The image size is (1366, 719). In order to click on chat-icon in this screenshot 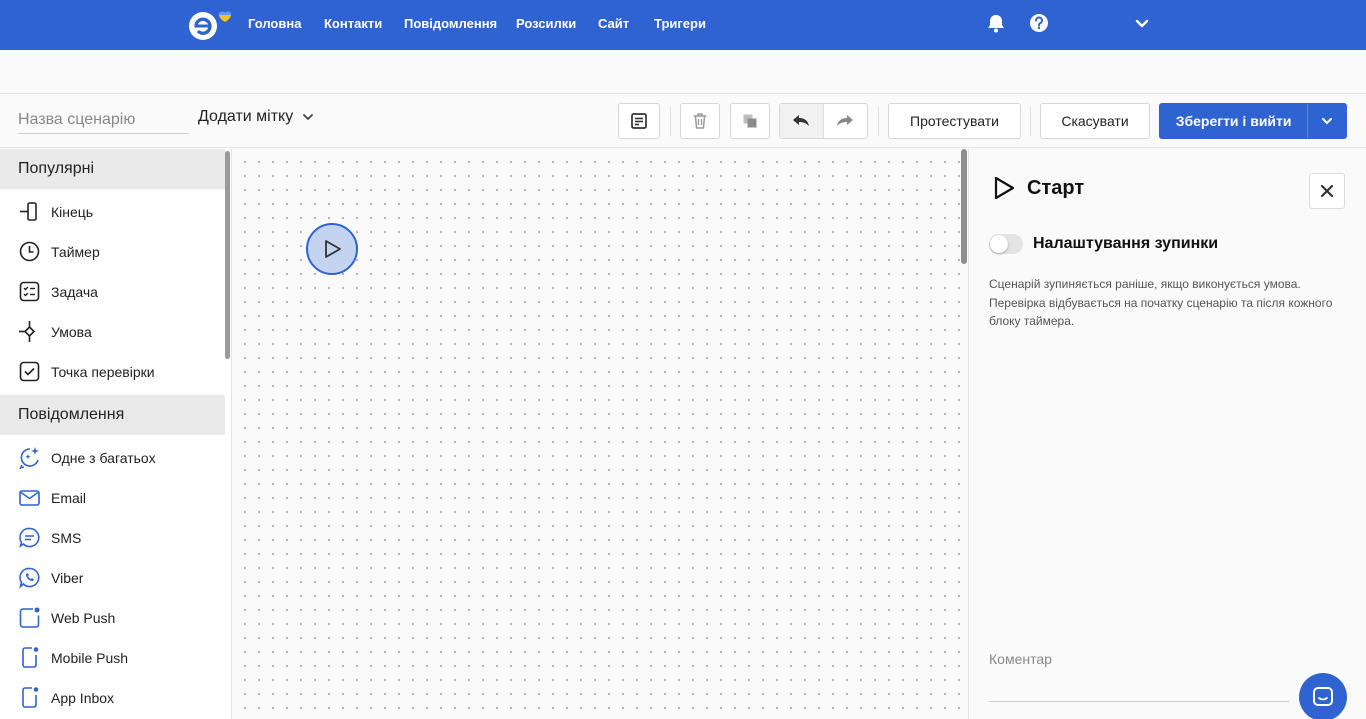, I will do `click(1323, 696)`.